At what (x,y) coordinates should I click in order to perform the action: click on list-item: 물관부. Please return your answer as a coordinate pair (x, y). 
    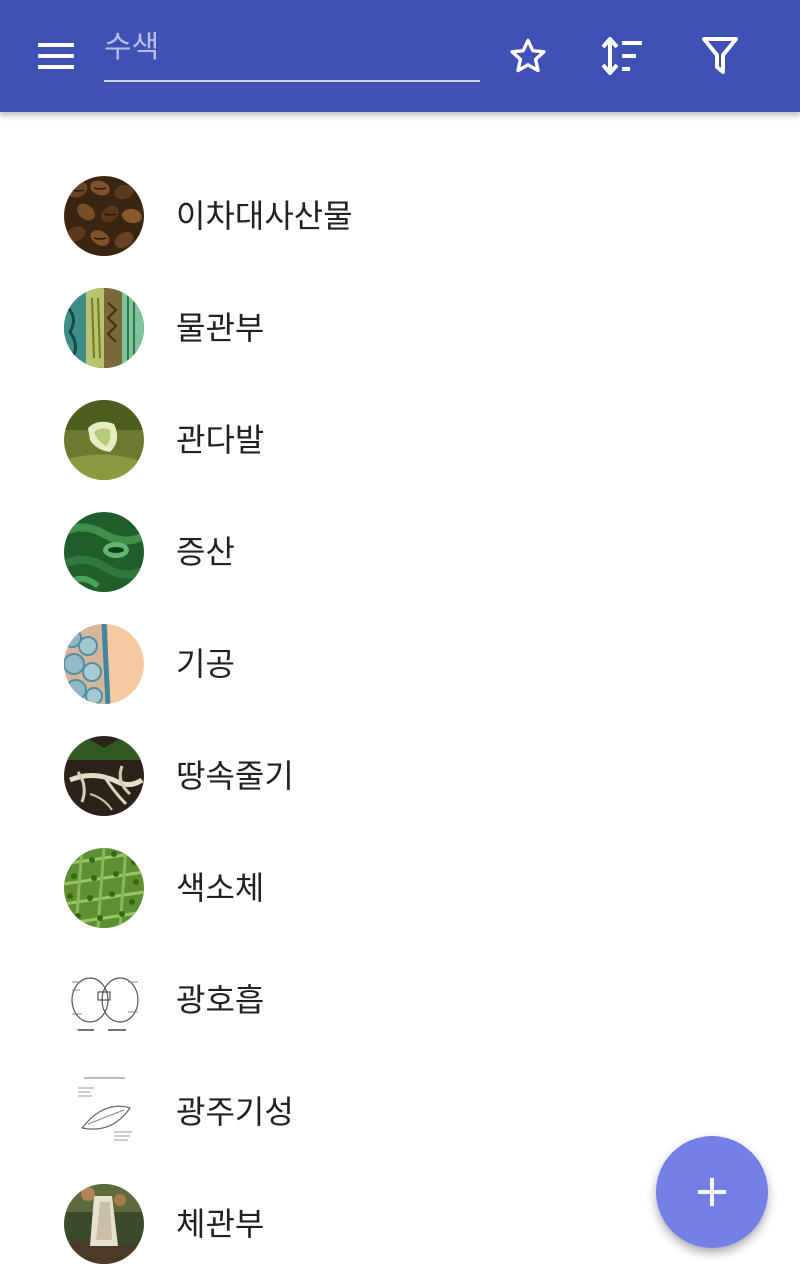
    Looking at the image, I should click on (400, 328).